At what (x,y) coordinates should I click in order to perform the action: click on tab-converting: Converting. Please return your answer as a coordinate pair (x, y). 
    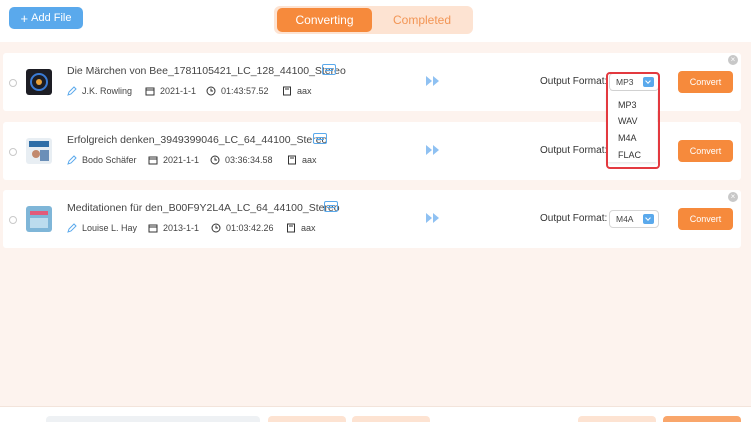
    Looking at the image, I should click on (324, 20).